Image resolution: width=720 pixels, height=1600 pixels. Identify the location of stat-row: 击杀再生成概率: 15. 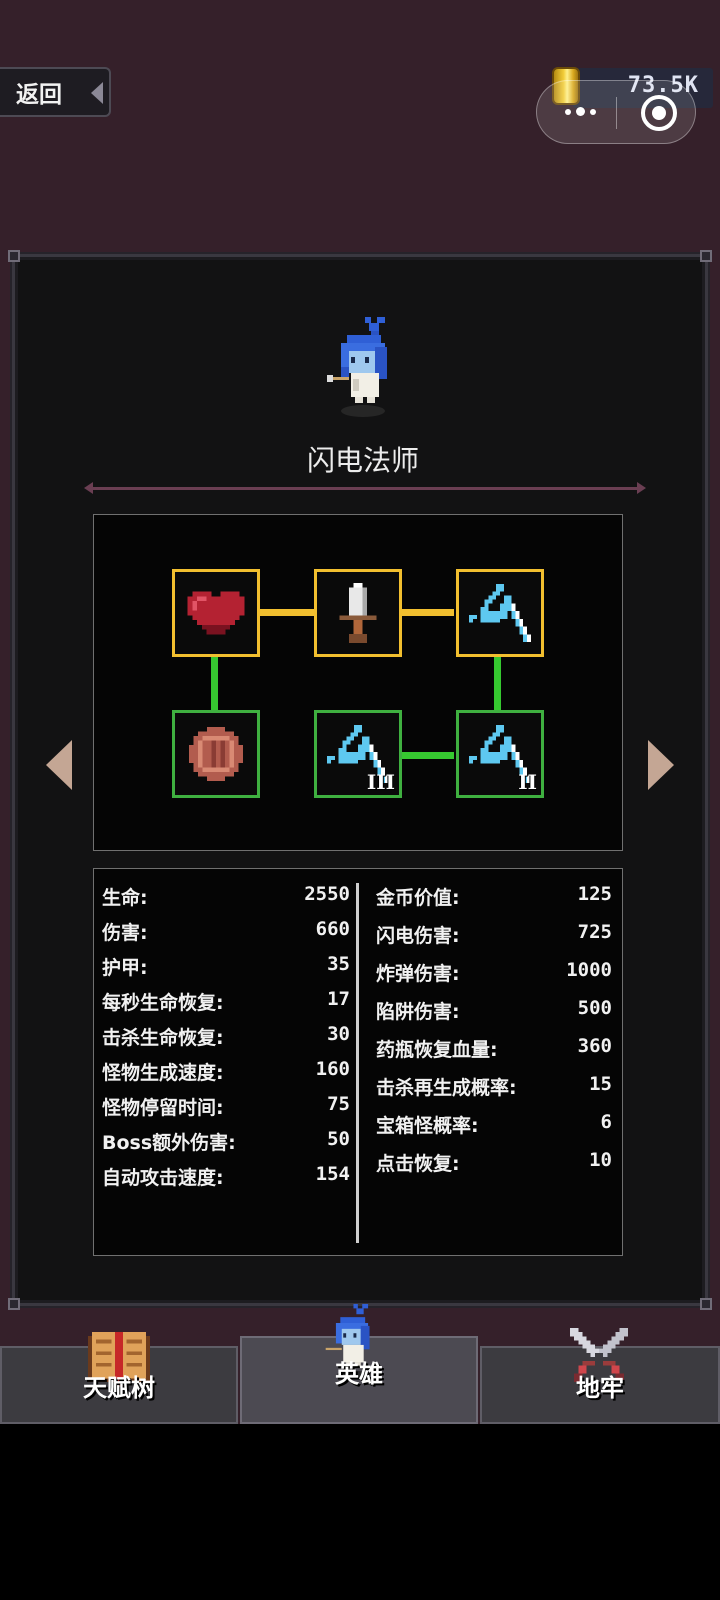
(494, 1092).